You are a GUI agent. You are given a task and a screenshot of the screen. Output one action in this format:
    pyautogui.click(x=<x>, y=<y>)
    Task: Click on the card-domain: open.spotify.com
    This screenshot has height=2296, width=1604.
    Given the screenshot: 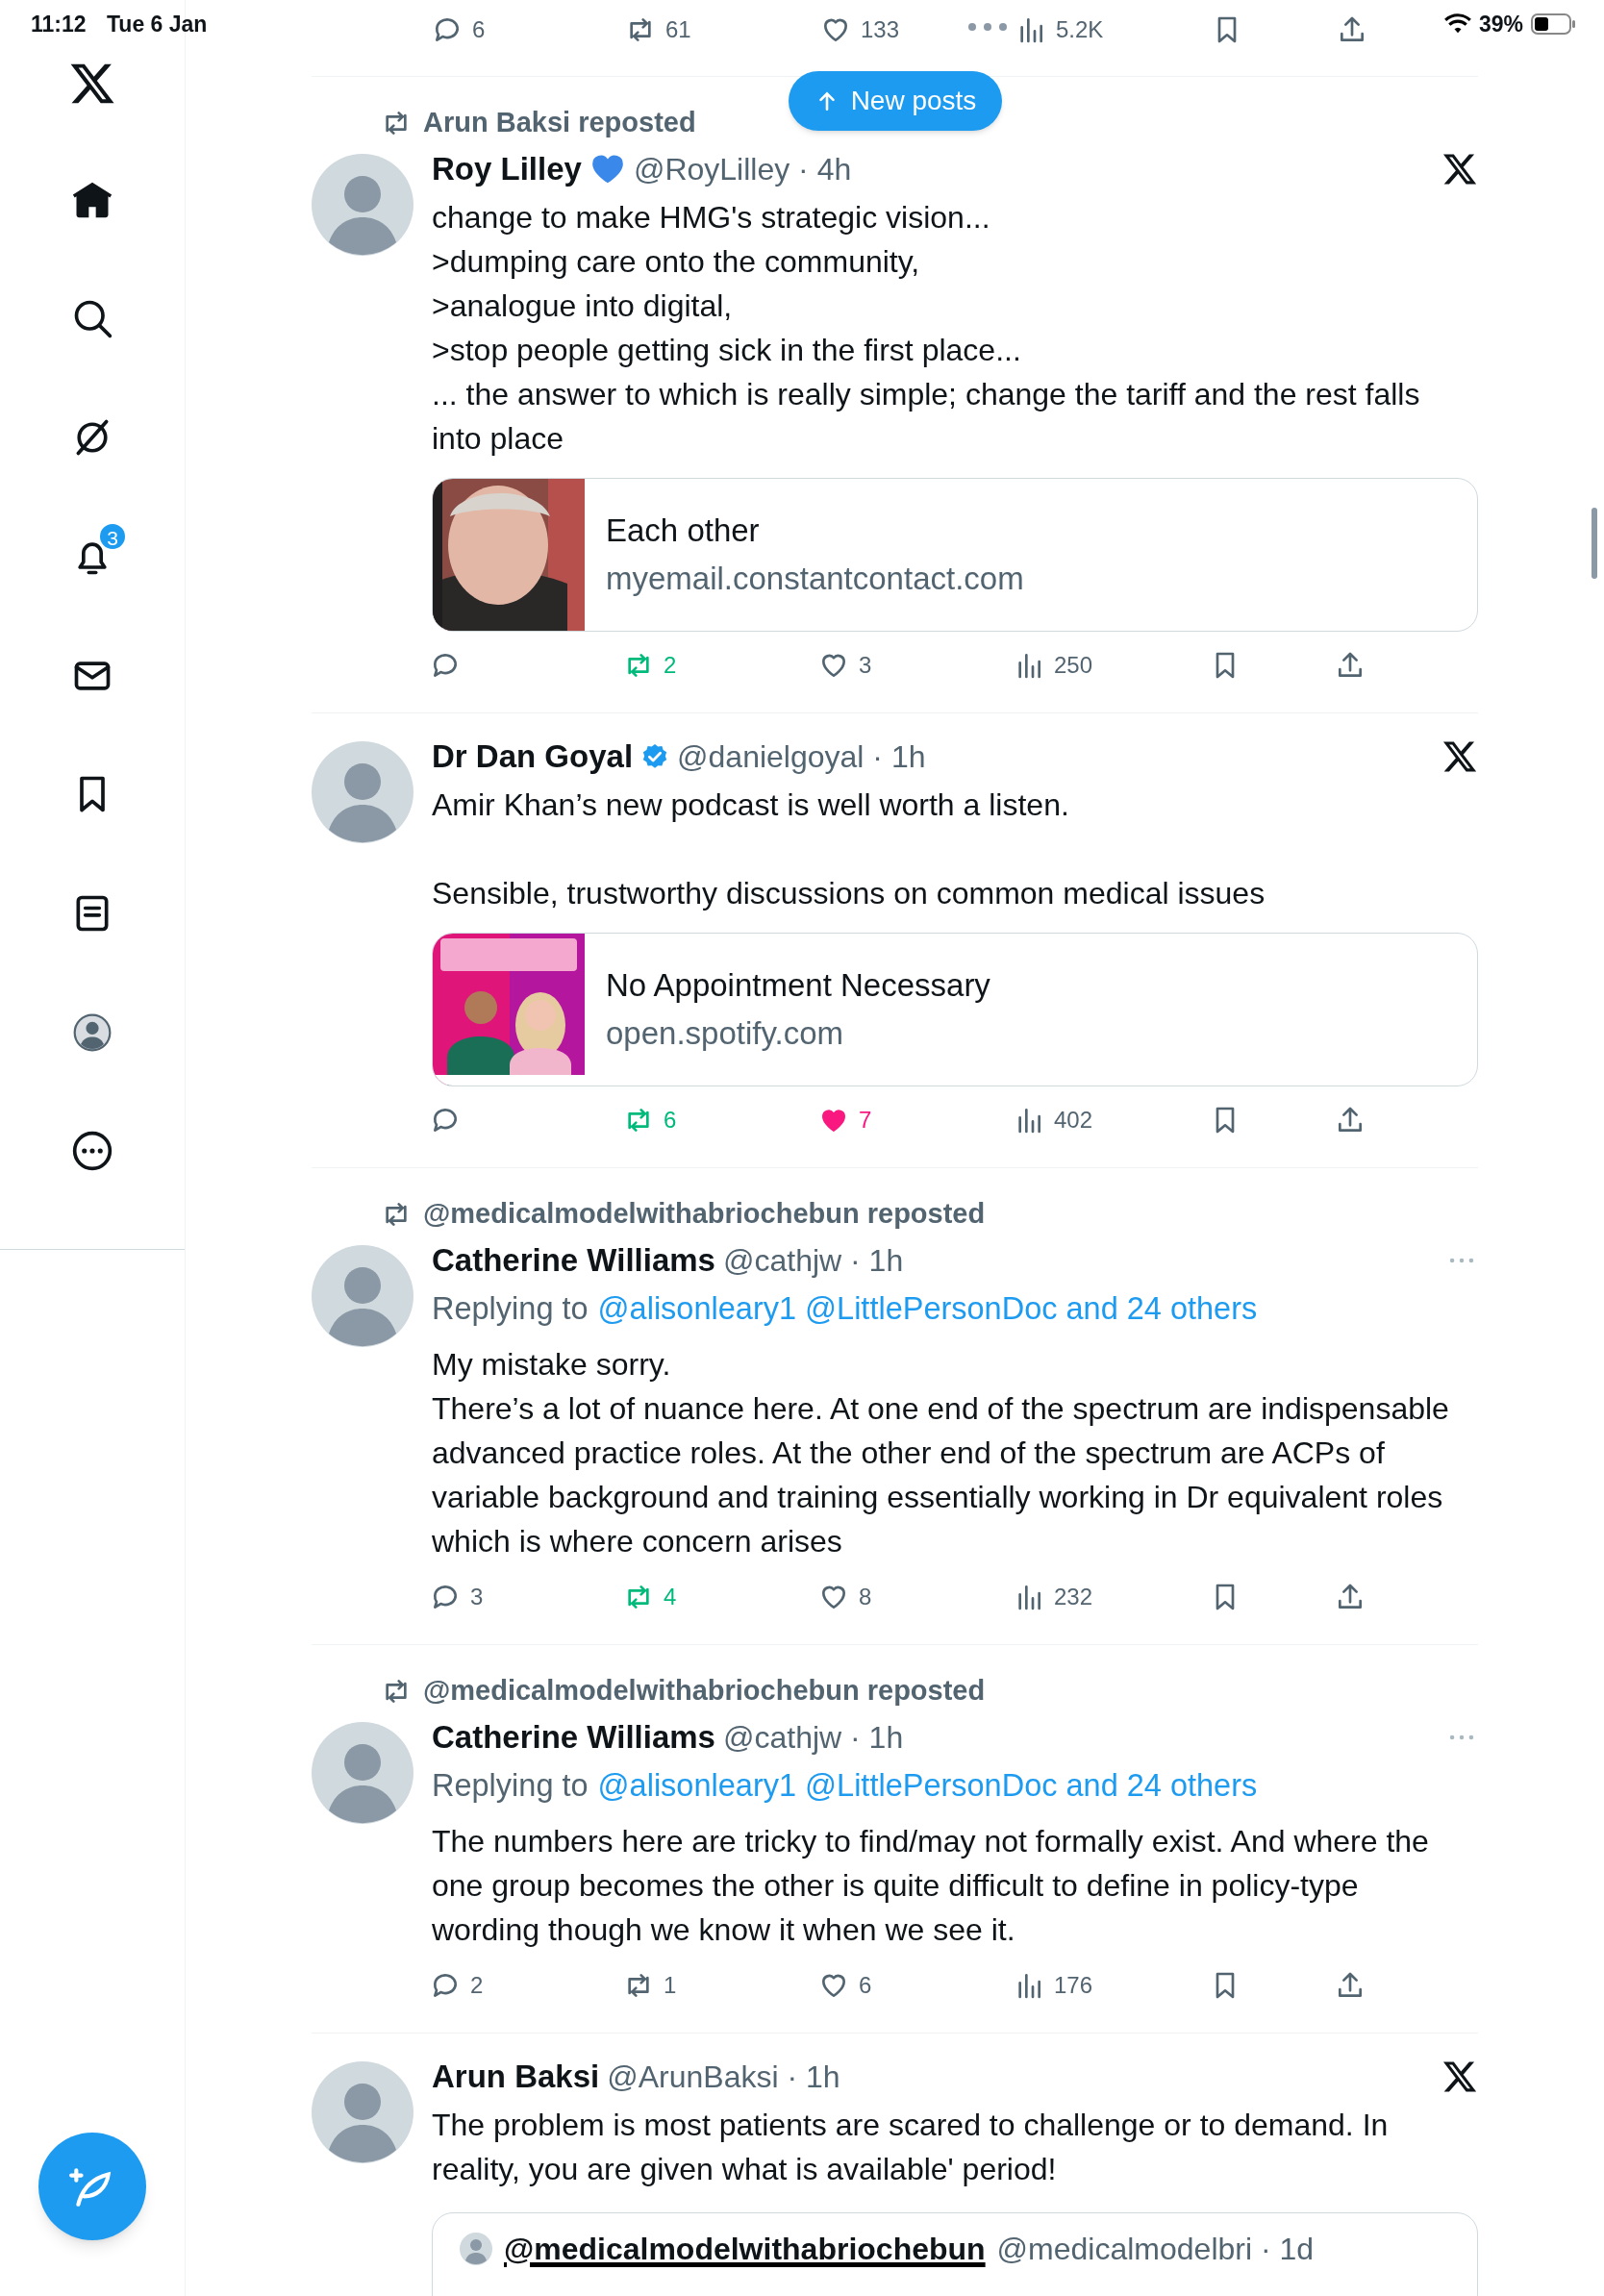 What is the action you would take?
    pyautogui.click(x=725, y=1033)
    